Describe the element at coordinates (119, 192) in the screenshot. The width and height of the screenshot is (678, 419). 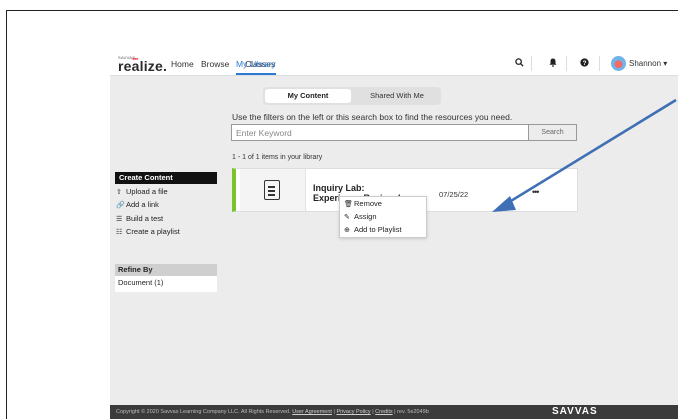
I see `upload-icon: ⇧` at that location.